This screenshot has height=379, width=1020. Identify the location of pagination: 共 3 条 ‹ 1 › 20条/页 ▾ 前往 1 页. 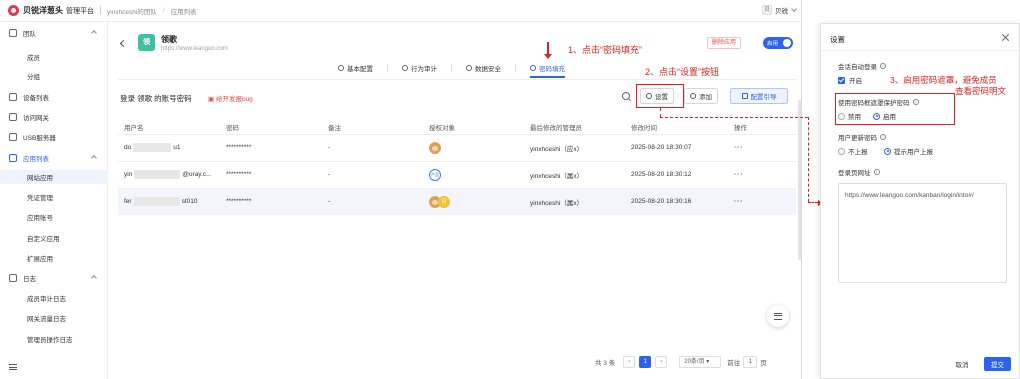
(681, 362).